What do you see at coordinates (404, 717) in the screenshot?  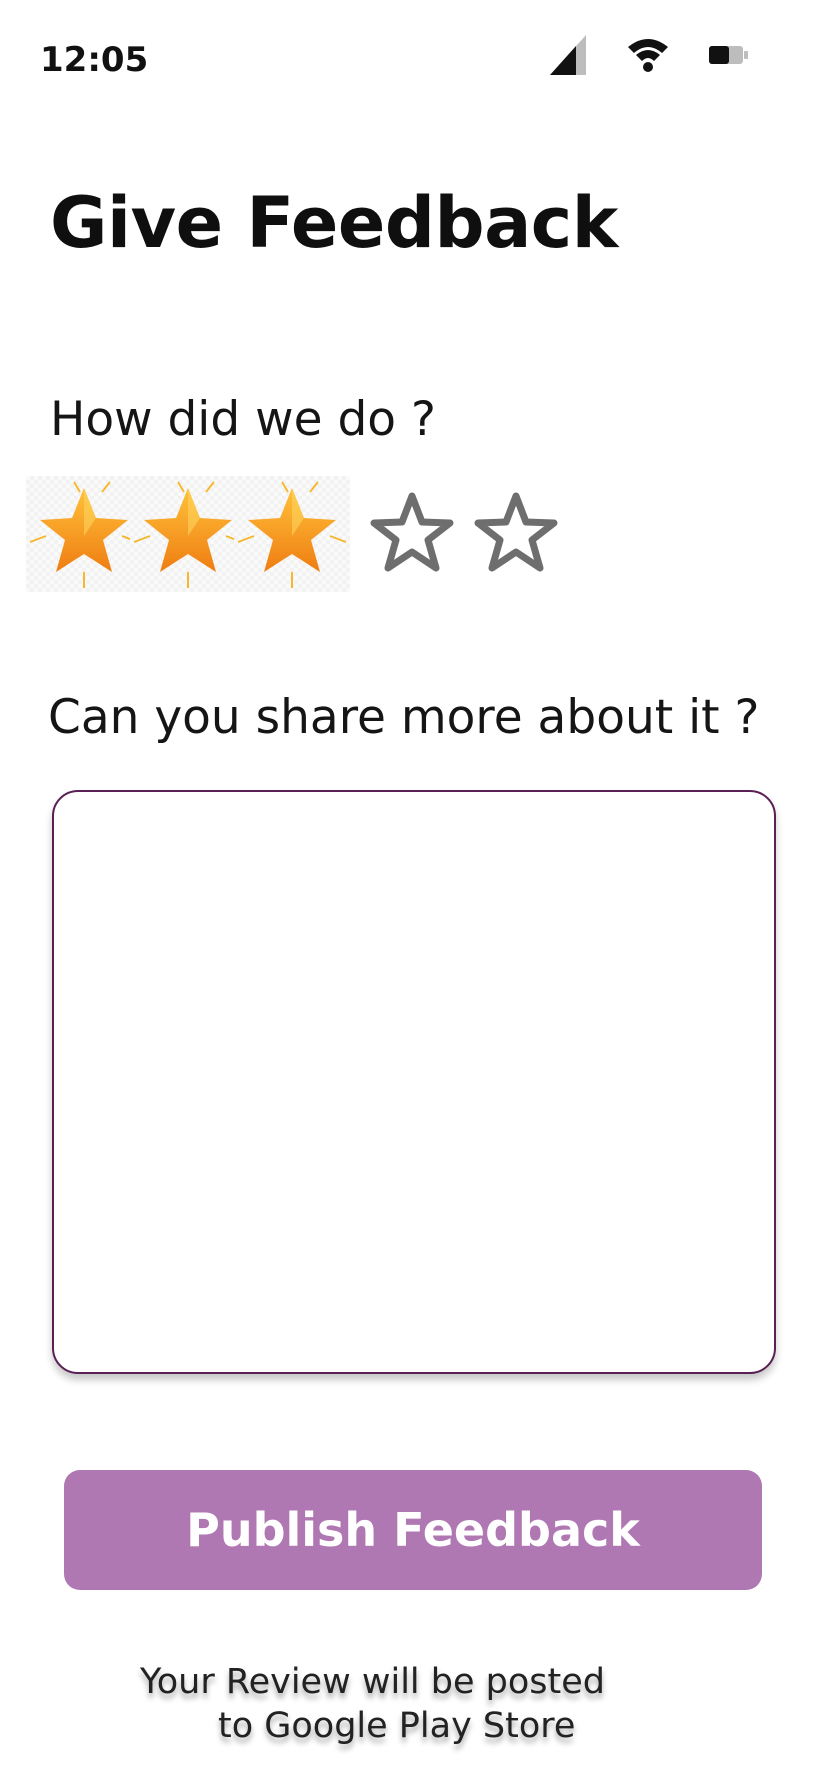 I see `details-question: Can you share more about it ?` at bounding box center [404, 717].